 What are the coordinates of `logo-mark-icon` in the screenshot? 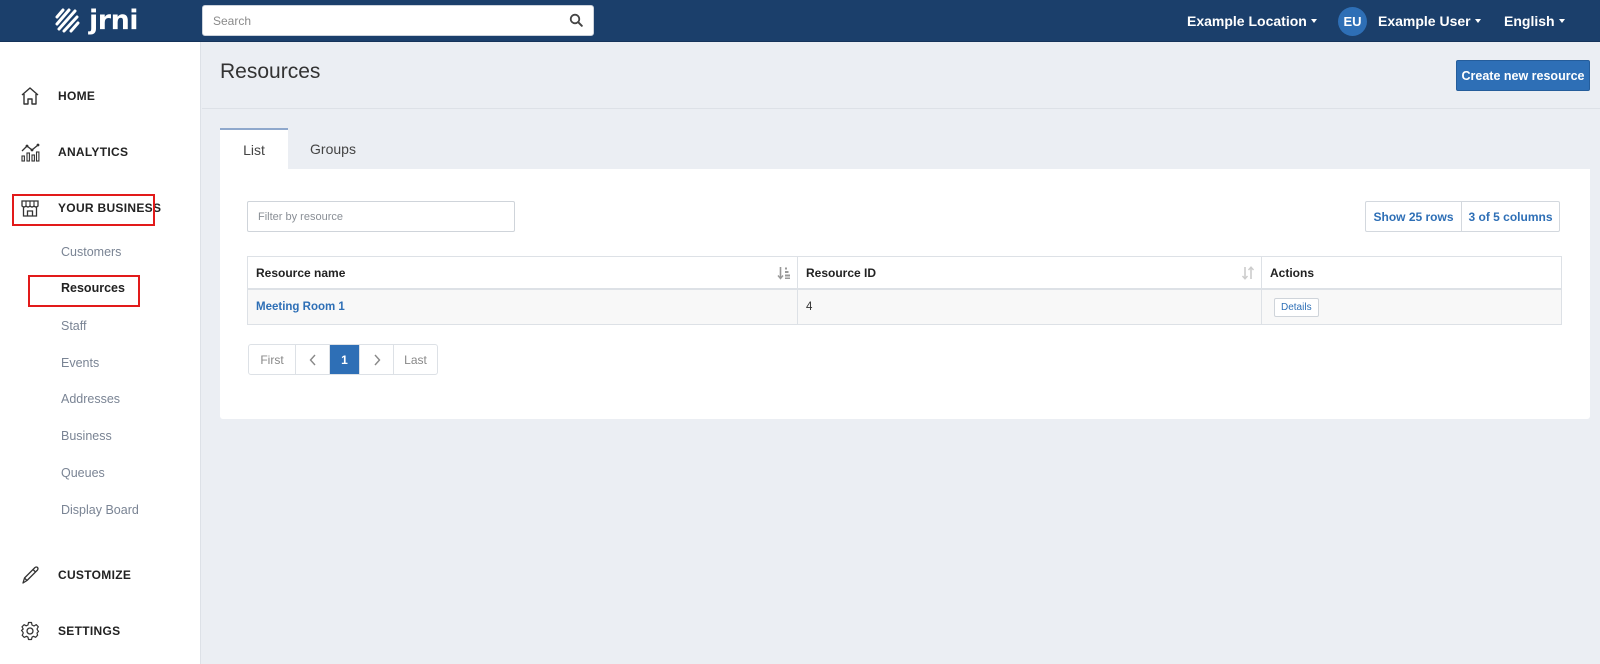 It's located at (67, 20).